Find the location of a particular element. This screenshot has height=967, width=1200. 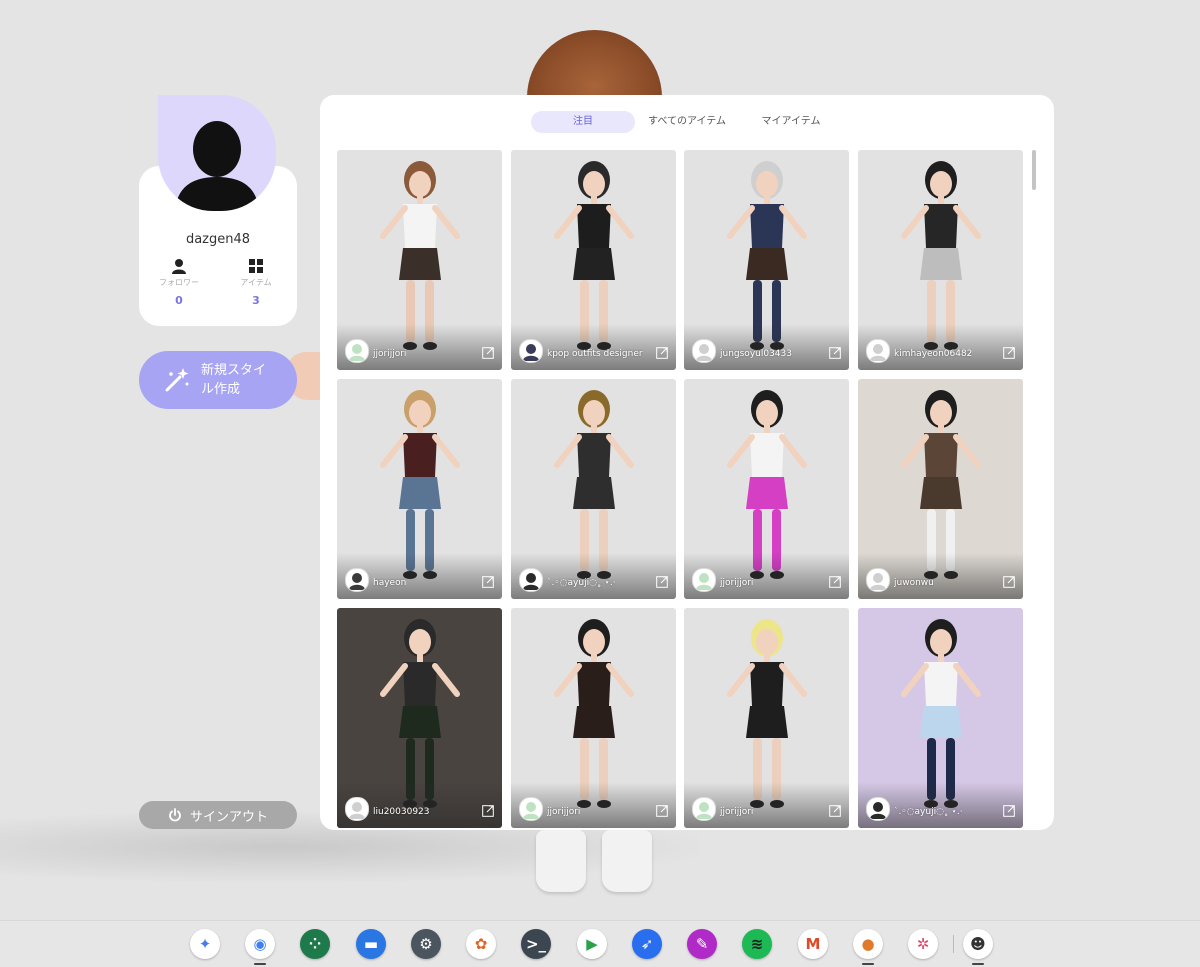

settings-icon-glyph: ⚙ is located at coordinates (426, 944).